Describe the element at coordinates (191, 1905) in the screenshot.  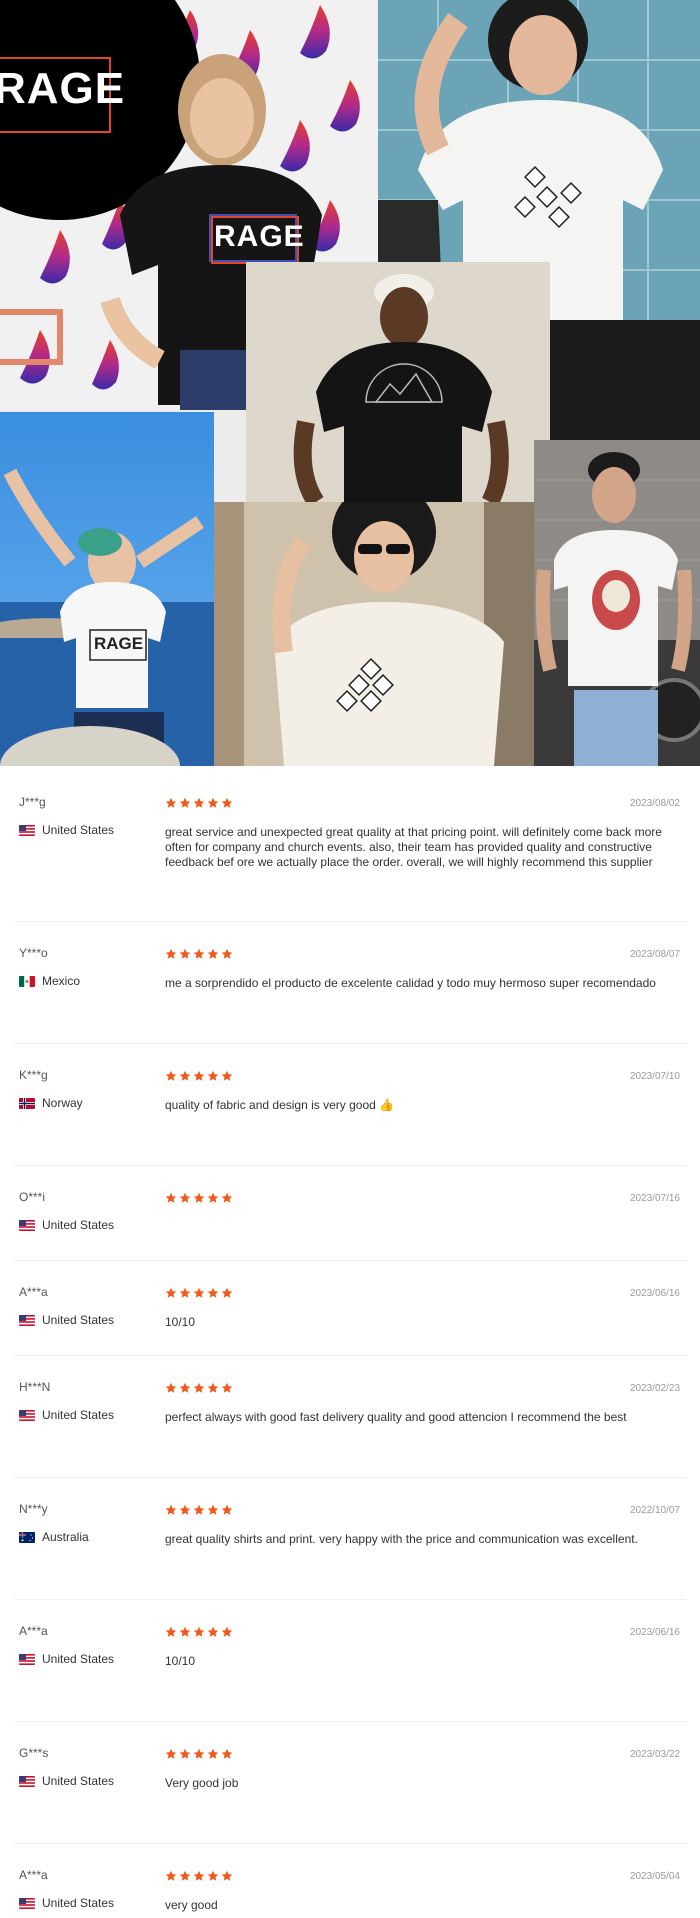
I see `review-text: very good` at that location.